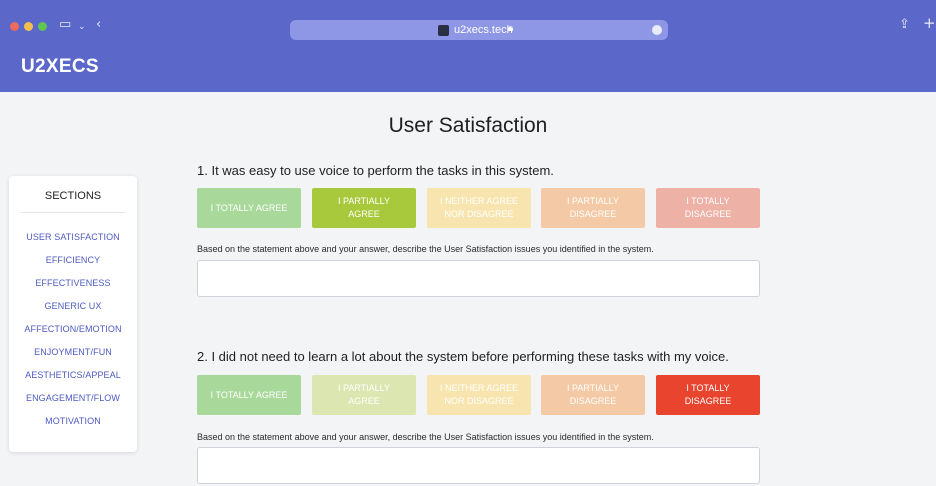  What do you see at coordinates (73, 421) in the screenshot?
I see `sidebar-item-motivation: MOTIVATION` at bounding box center [73, 421].